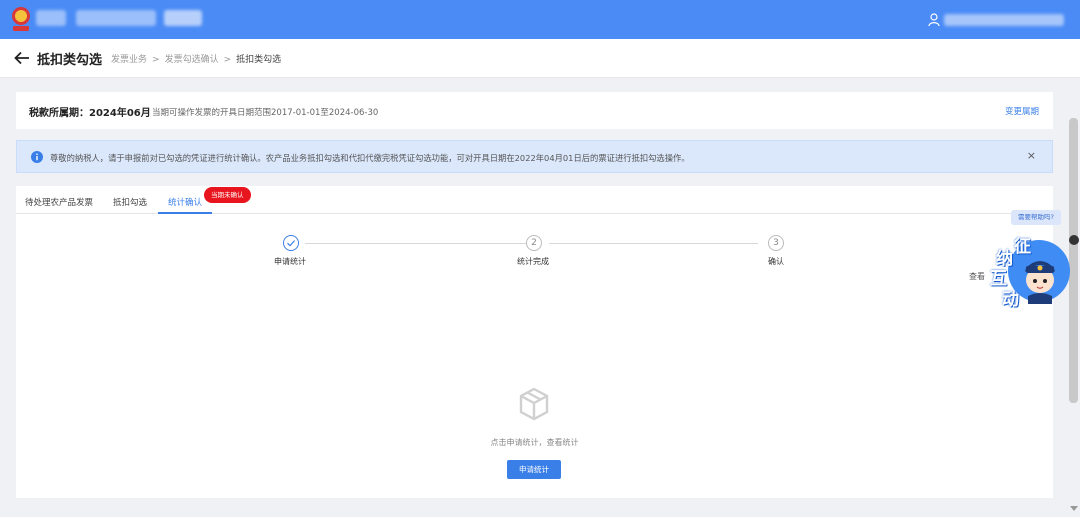  I want to click on breadcrumb-item-invoice-confirm: 发票勾选确认, so click(192, 60).